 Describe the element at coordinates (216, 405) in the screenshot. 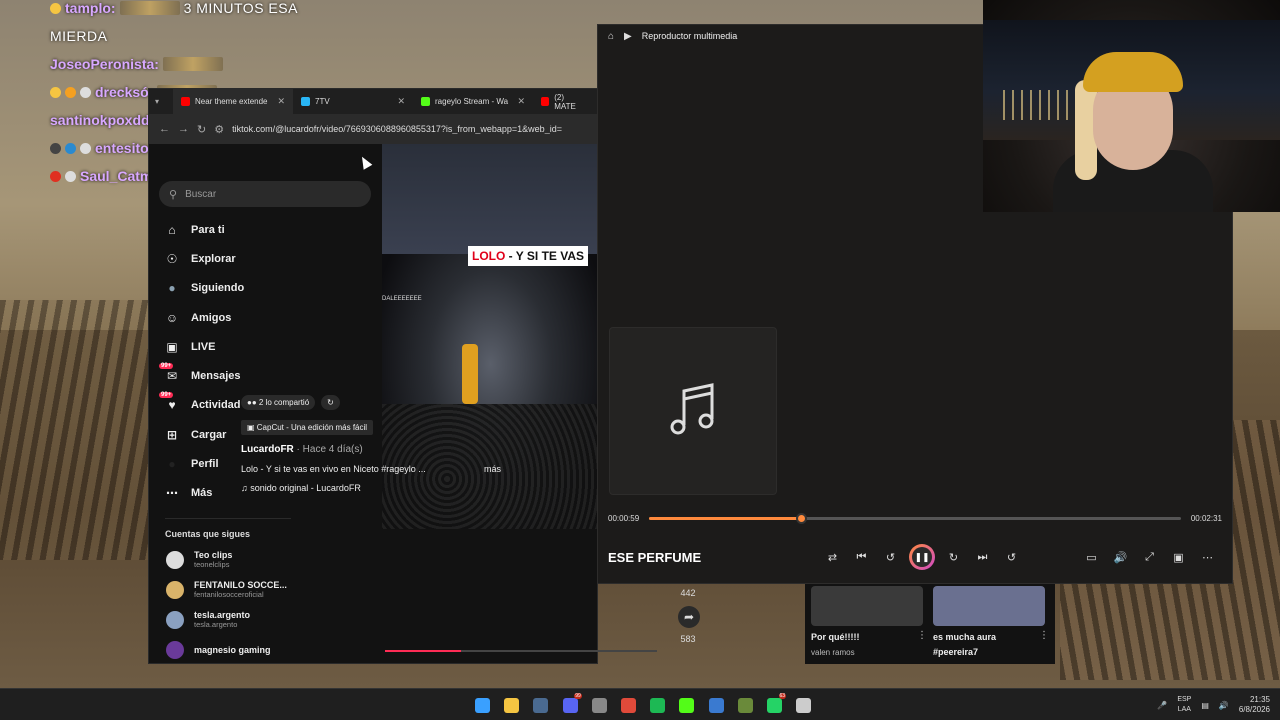

I see `sidebar-item-label: Actividad` at that location.